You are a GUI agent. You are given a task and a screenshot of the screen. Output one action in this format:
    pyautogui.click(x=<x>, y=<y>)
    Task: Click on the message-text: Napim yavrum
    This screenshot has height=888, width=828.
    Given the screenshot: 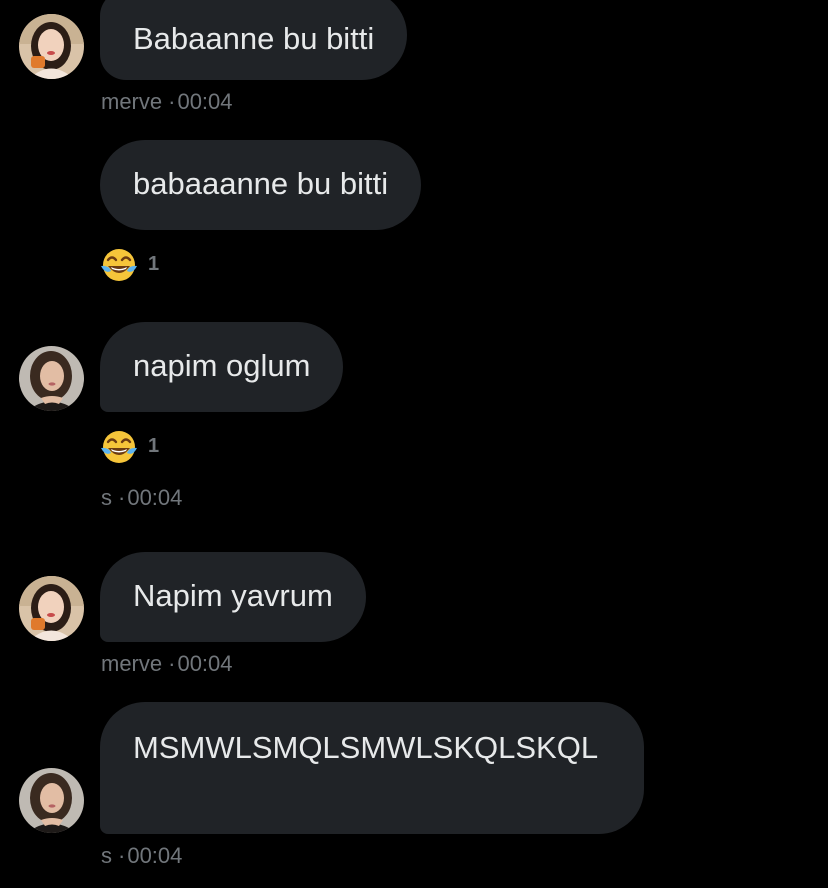 What is the action you would take?
    pyautogui.click(x=233, y=595)
    